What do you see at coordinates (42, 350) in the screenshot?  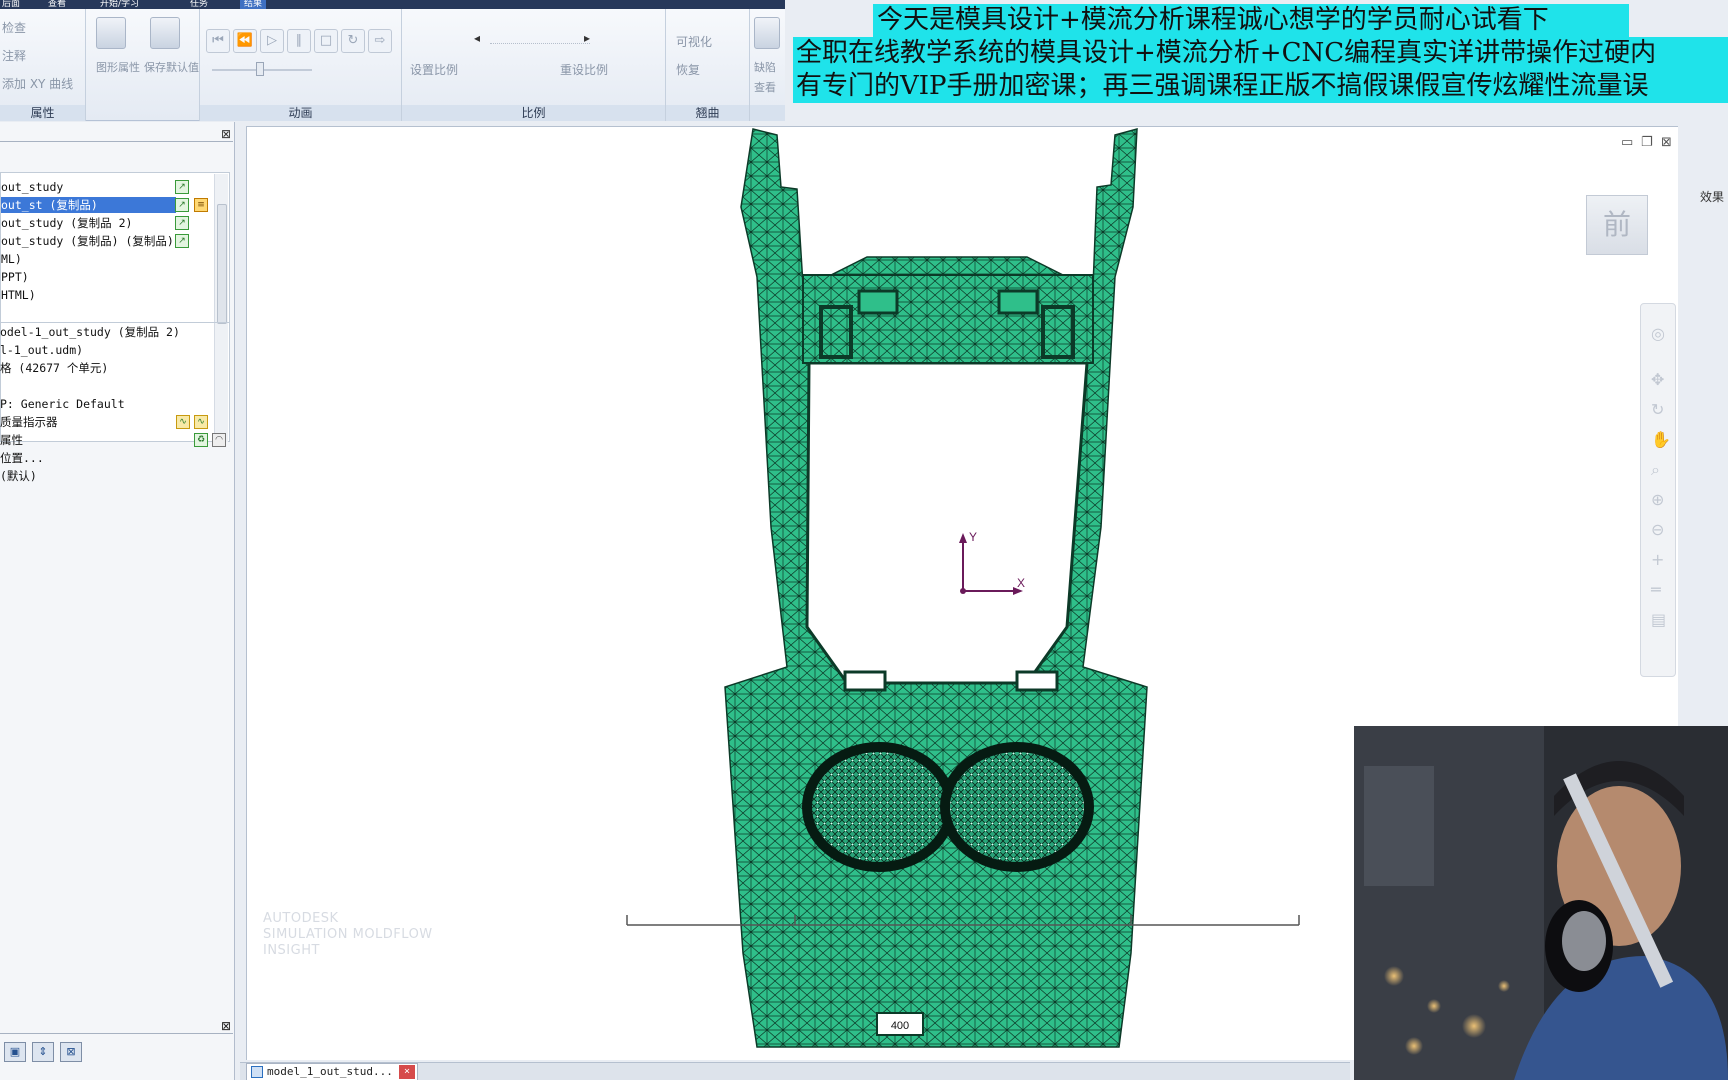 I see `model-file: l-1_out.udm)` at bounding box center [42, 350].